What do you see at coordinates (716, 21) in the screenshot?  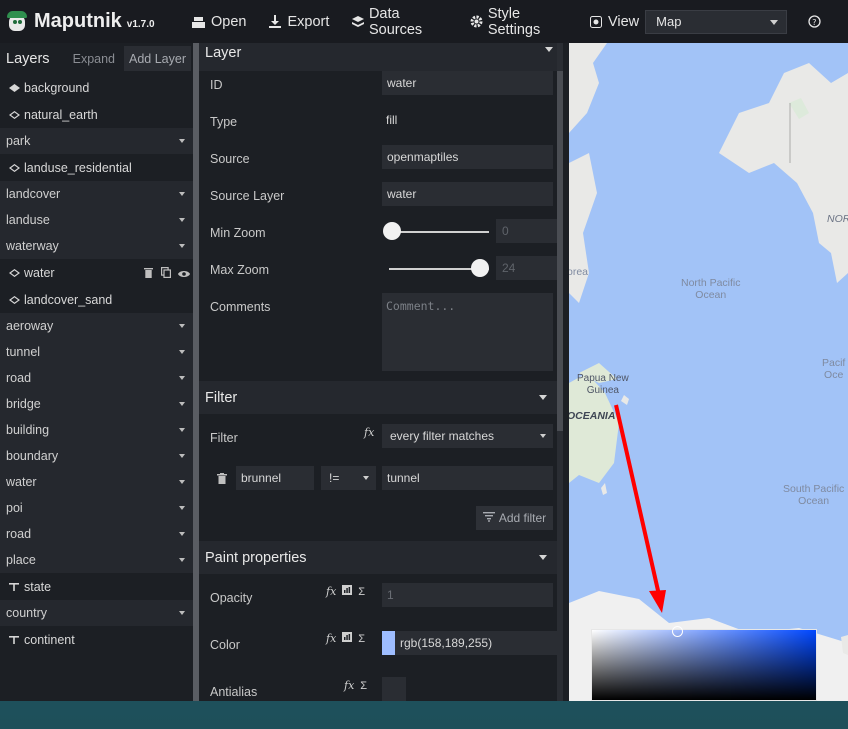 I see `view-select: Map` at bounding box center [716, 21].